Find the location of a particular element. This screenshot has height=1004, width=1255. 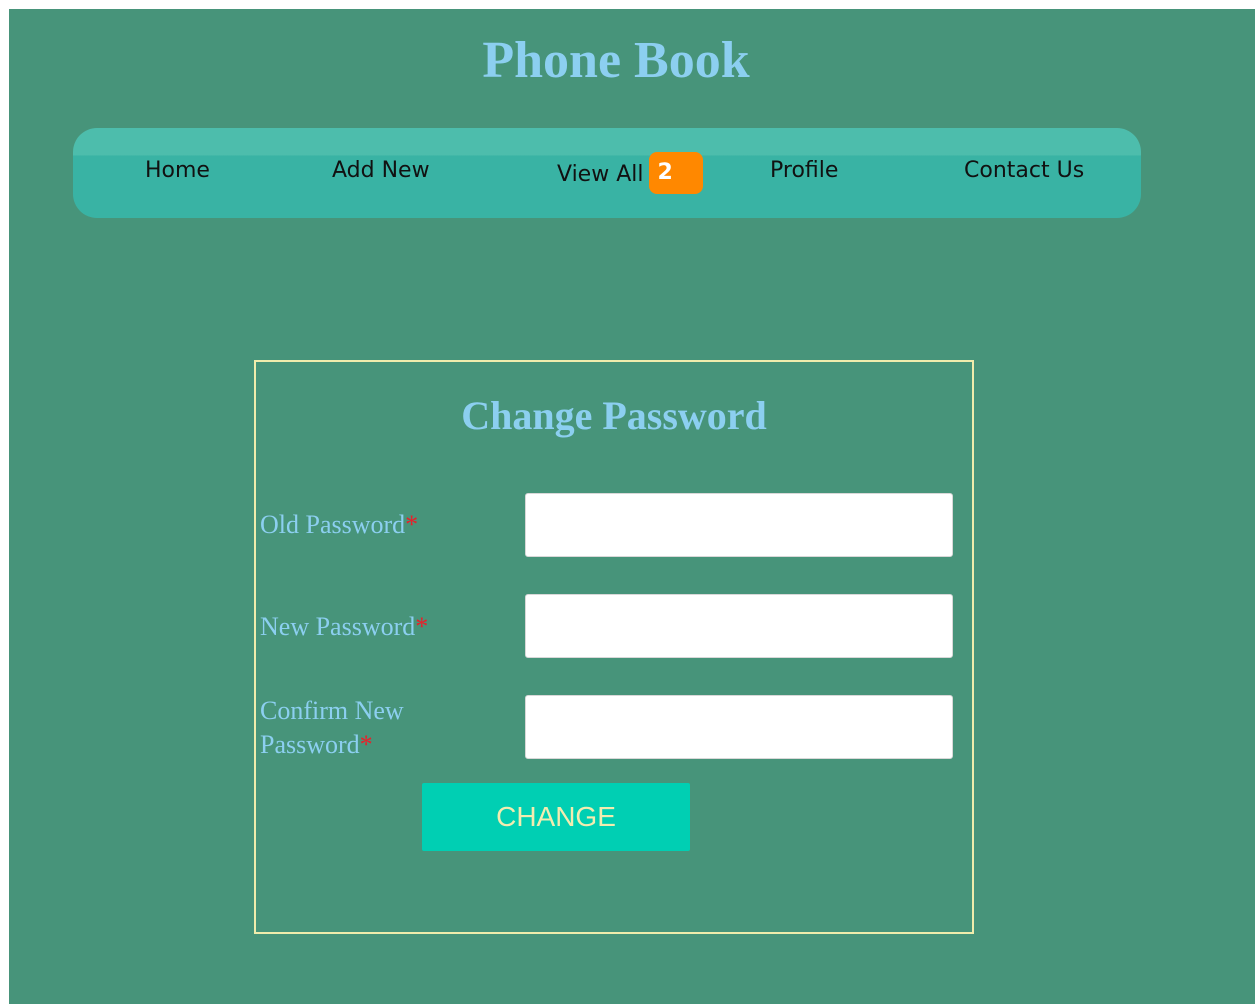

confirm-password-label: Confirm New Password* is located at coordinates (360, 728).